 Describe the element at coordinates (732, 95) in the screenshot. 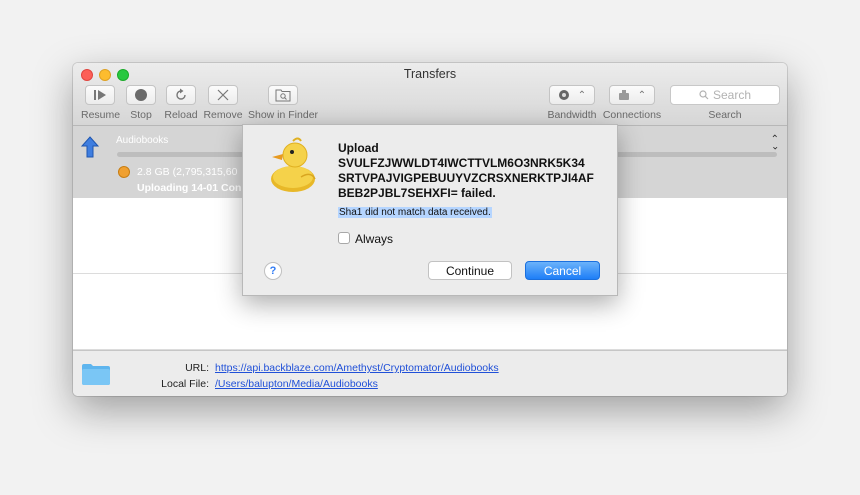

I see `search-placeholder: Search` at that location.